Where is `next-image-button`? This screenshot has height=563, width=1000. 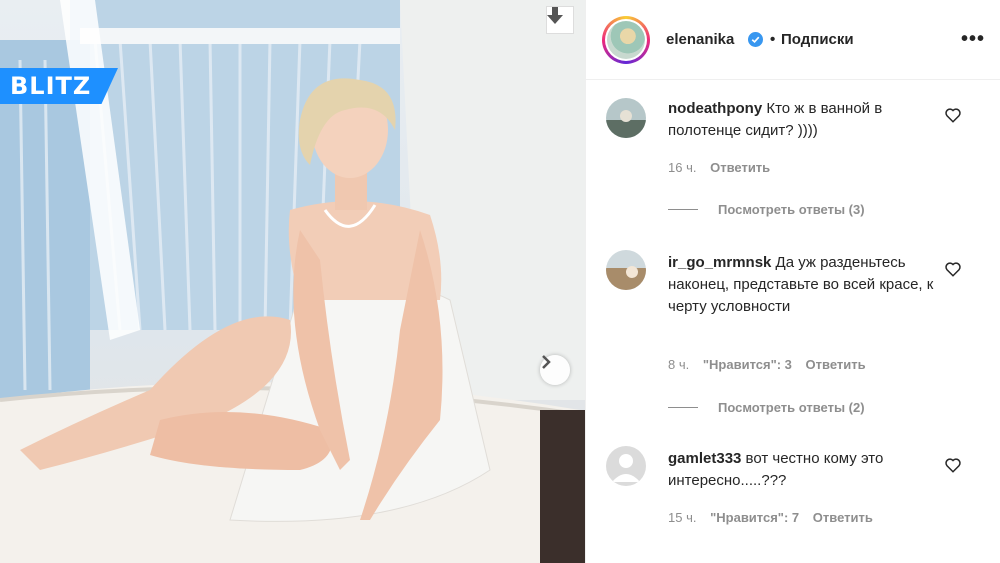 next-image-button is located at coordinates (555, 370).